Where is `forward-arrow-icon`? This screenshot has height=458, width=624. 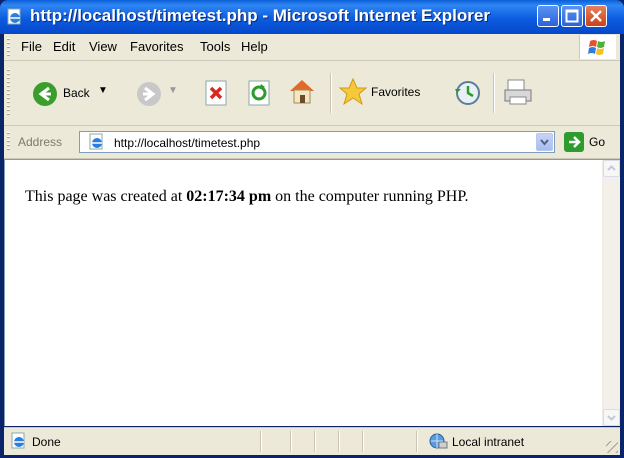 forward-arrow-icon is located at coordinates (149, 94).